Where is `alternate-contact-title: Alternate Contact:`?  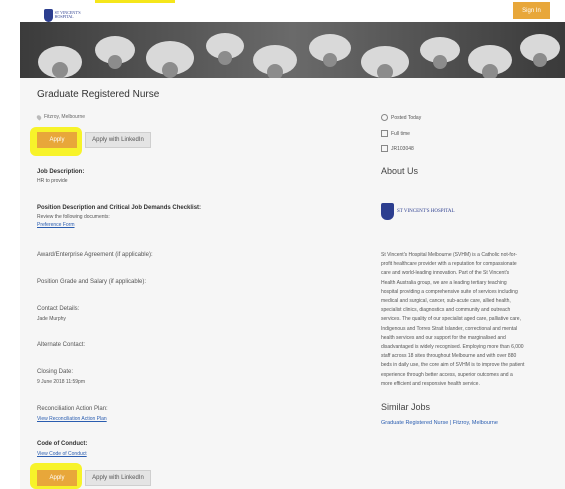
alternate-contact-title: Alternate Contact: is located at coordinates (61, 345).